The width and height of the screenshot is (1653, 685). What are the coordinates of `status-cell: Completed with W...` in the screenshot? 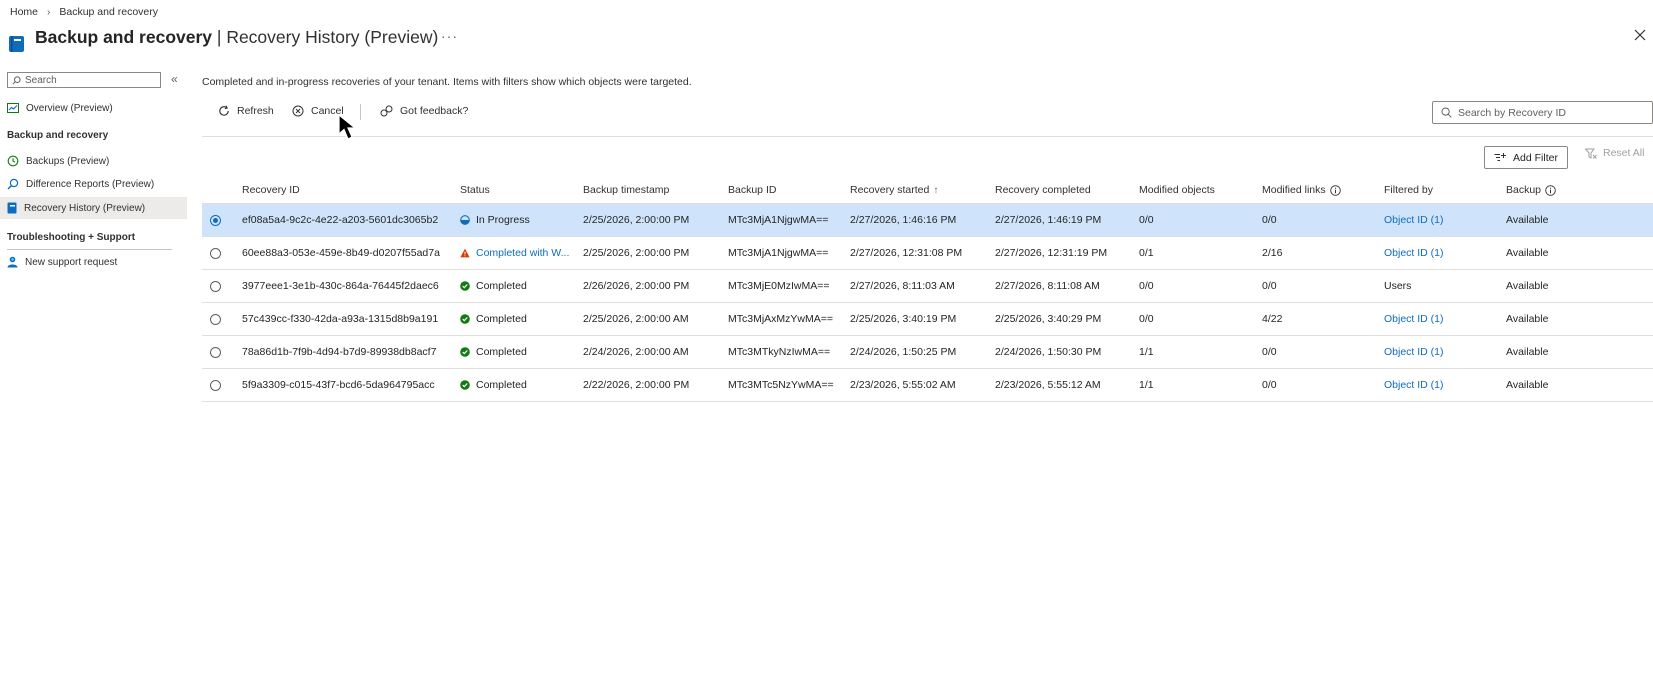 It's located at (519, 253).